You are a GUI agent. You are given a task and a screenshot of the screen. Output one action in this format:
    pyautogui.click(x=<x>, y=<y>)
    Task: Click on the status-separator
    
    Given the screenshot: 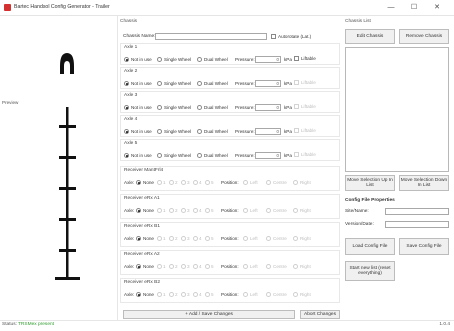 What is the action you would take?
    pyautogui.click(x=227, y=320)
    